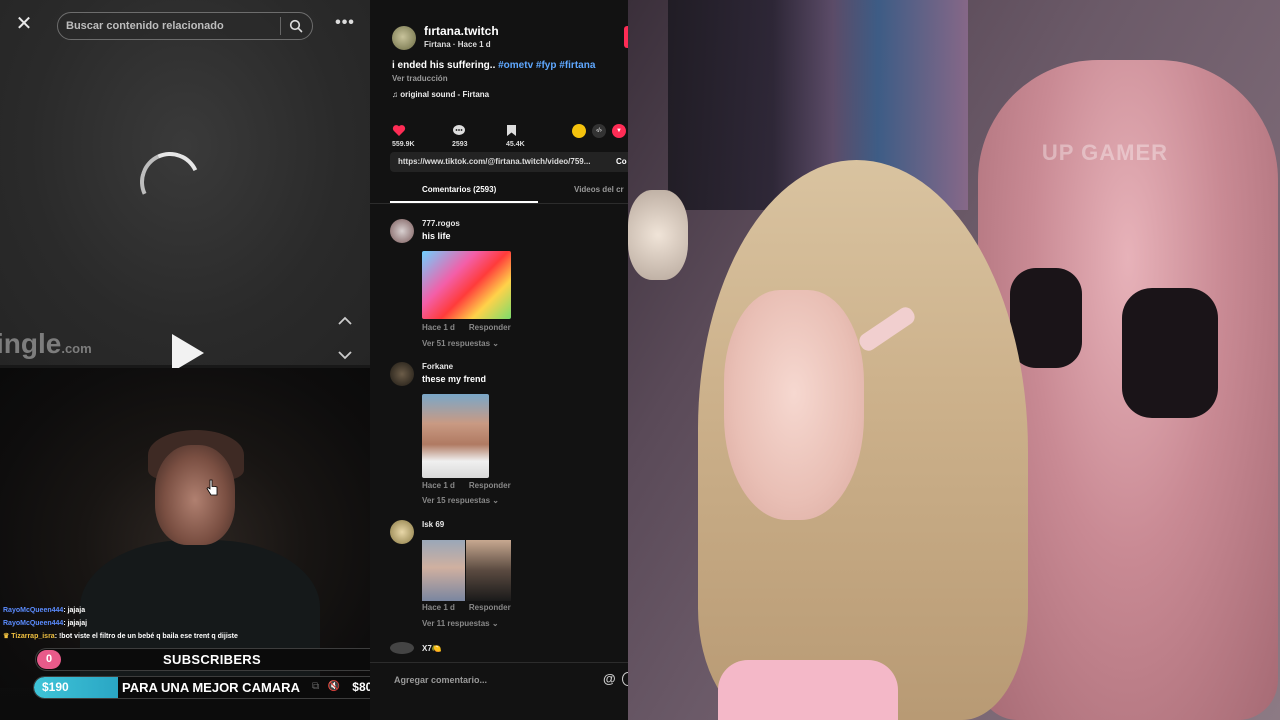 The image size is (1280, 720). I want to click on background-plush-toy, so click(658, 235).